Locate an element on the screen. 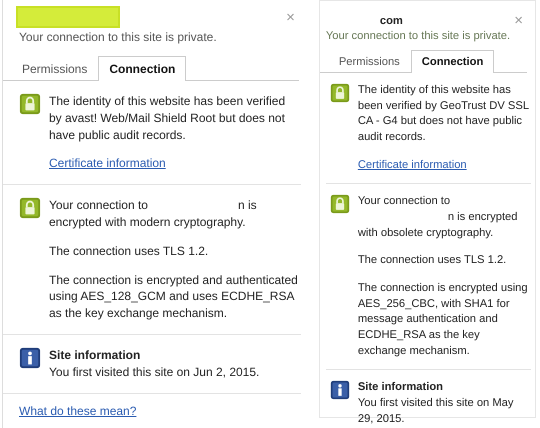  connection-detail: The connection is encrypted and authenticated using AES_128_GCM and uses ECDHE_RSA as the key exchange mechanism. is located at coordinates (174, 297).